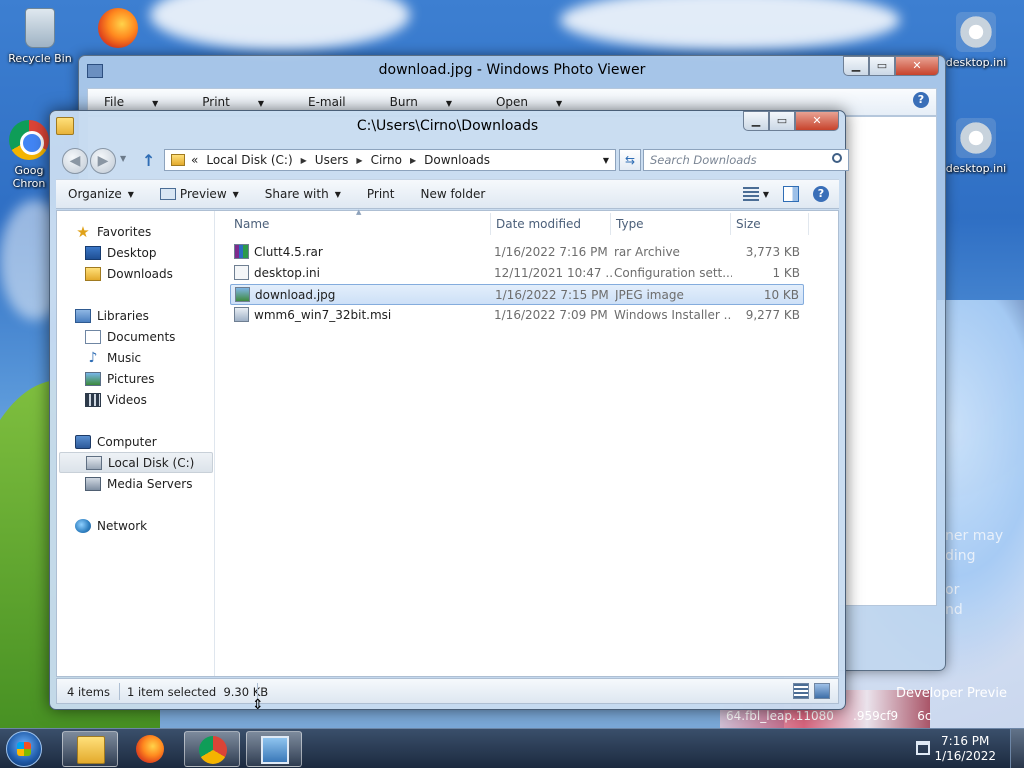 The image size is (1024, 768). I want to click on desktop-icon-desktop-ini: desktop.ini, so click(976, 40).